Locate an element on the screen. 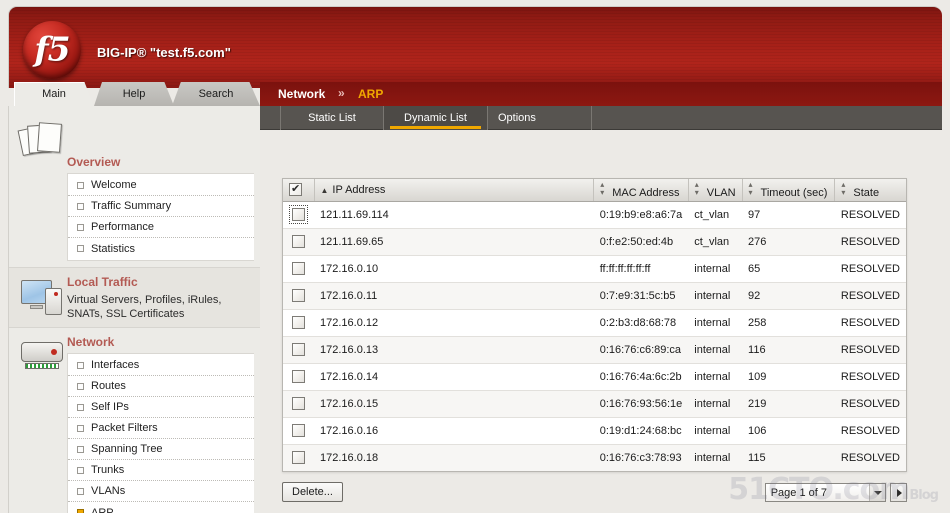  sidebar-item-self-ips: Self IPs is located at coordinates (161, 407).